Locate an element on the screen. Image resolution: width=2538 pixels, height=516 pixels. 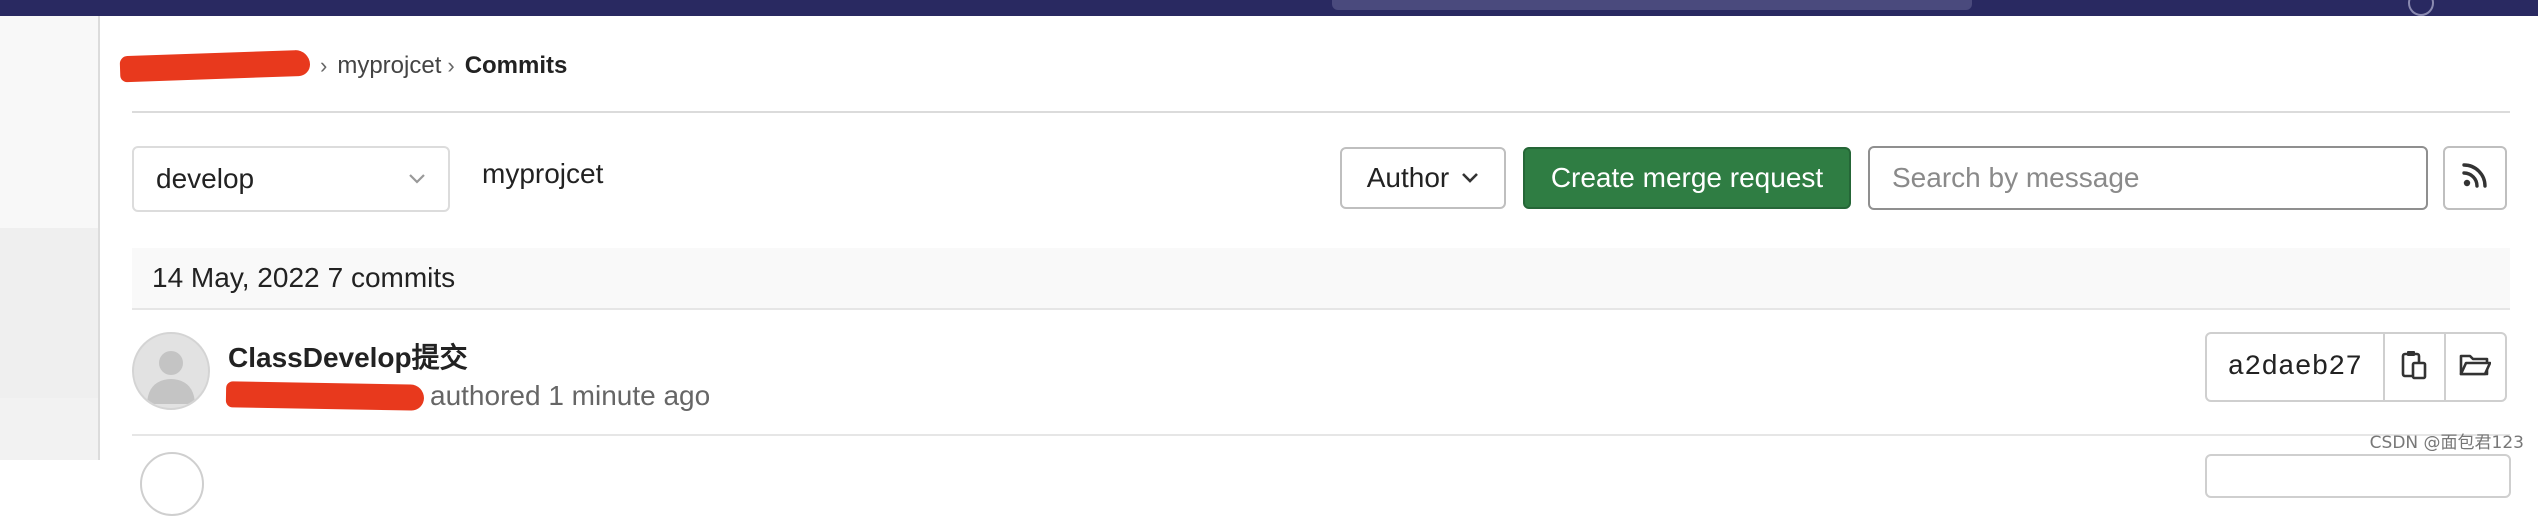
author-filter-label: Author is located at coordinates (1408, 177).